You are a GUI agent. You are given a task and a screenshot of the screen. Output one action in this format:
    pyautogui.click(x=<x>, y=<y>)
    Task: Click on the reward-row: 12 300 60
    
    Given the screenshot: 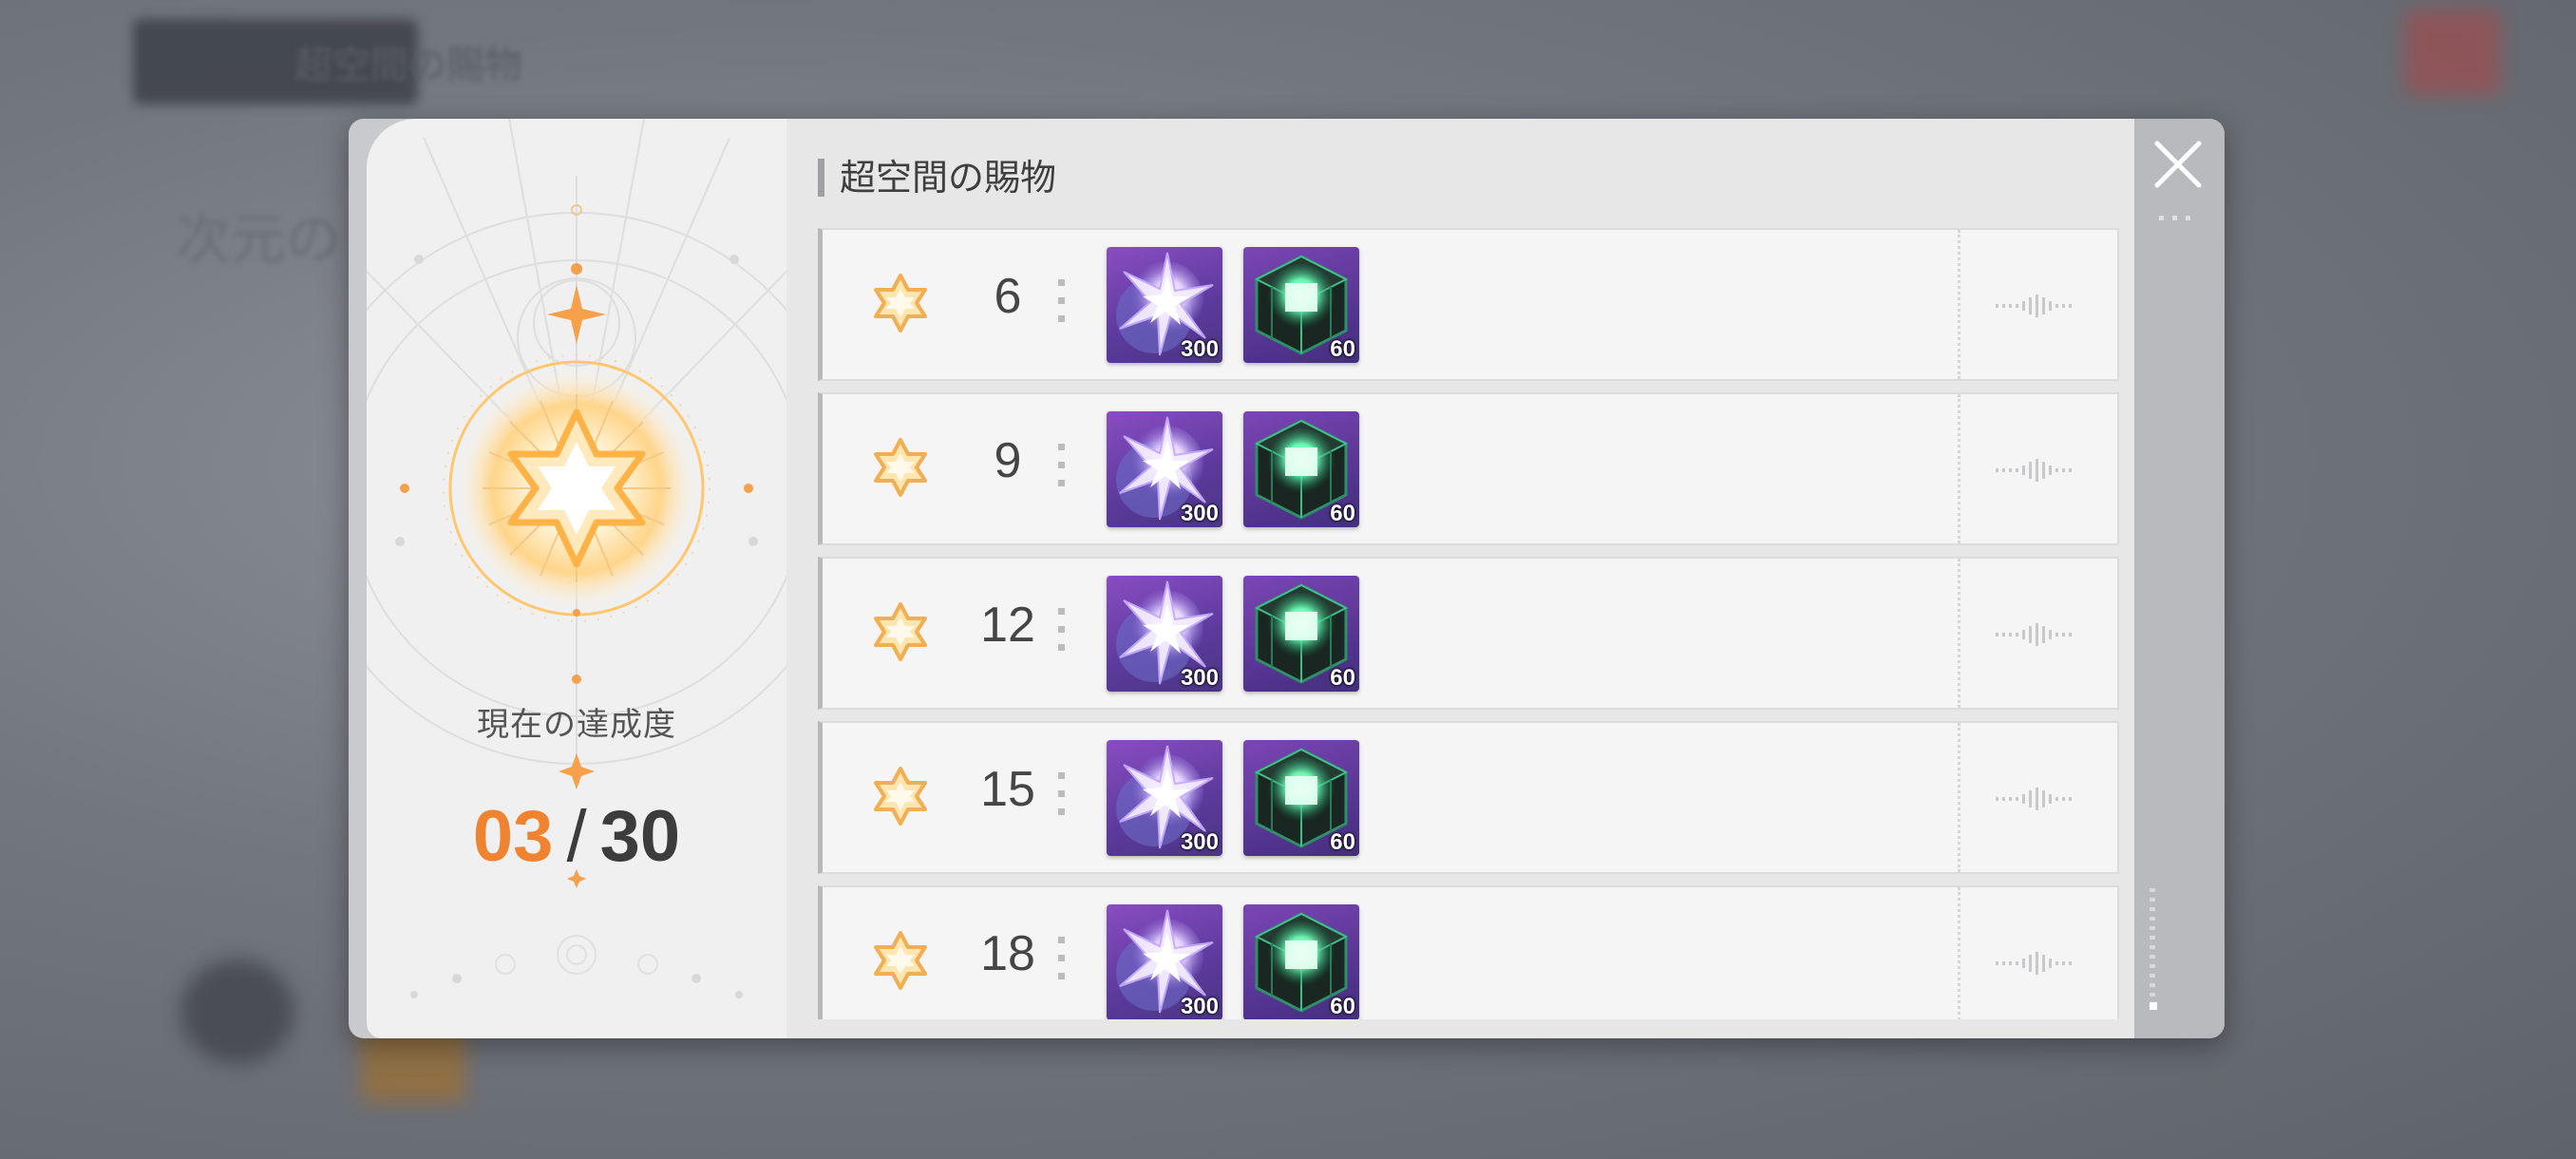 What is the action you would take?
    pyautogui.click(x=1468, y=633)
    